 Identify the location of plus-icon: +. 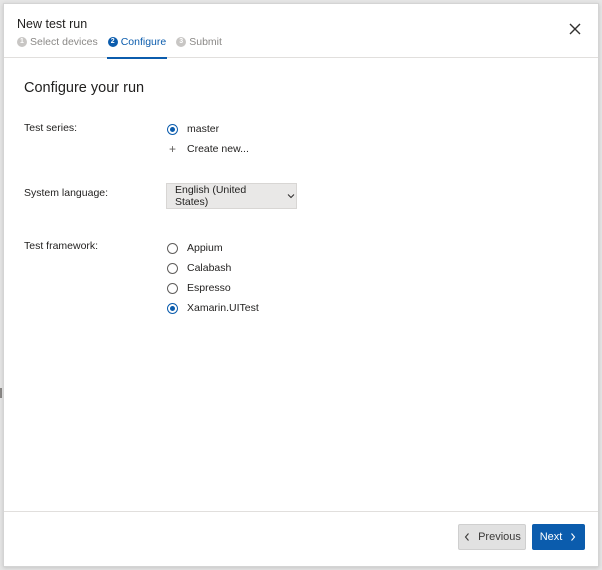
(172, 148).